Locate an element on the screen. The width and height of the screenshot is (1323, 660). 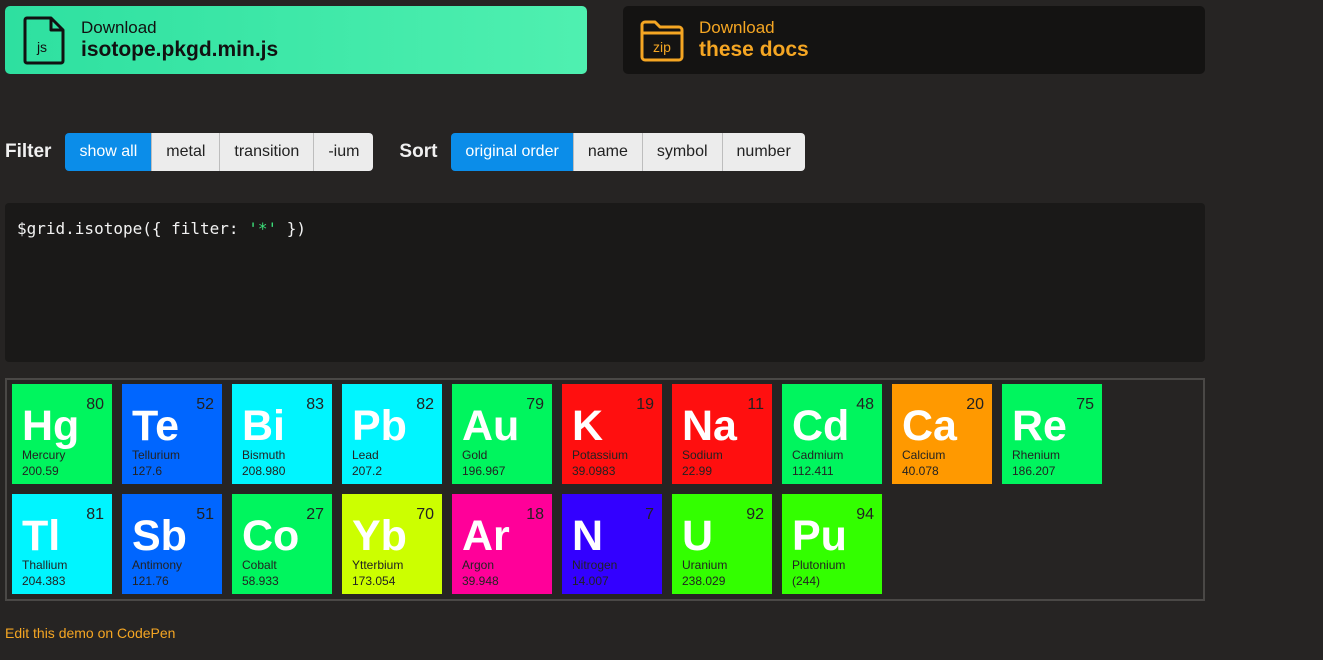
element-number: 75 is located at coordinates (1085, 404).